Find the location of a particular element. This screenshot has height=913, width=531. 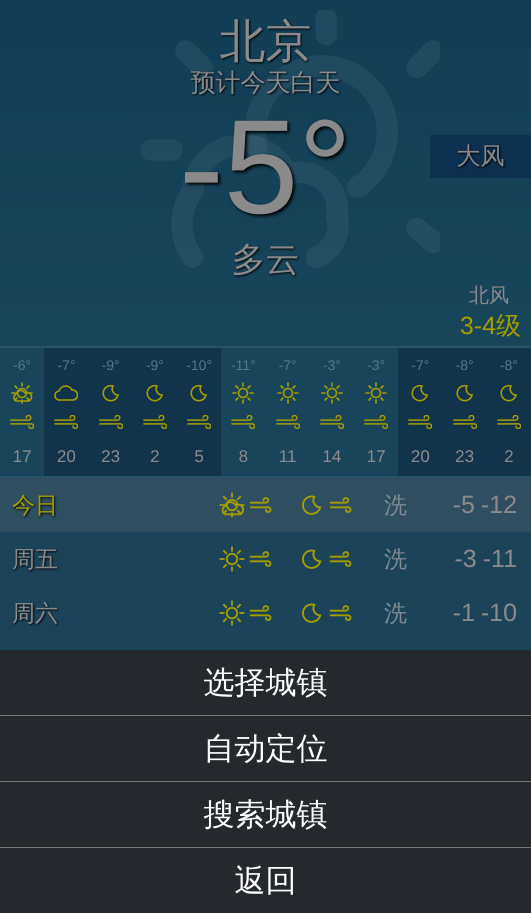

high-temperature: -5 is located at coordinates (463, 505).